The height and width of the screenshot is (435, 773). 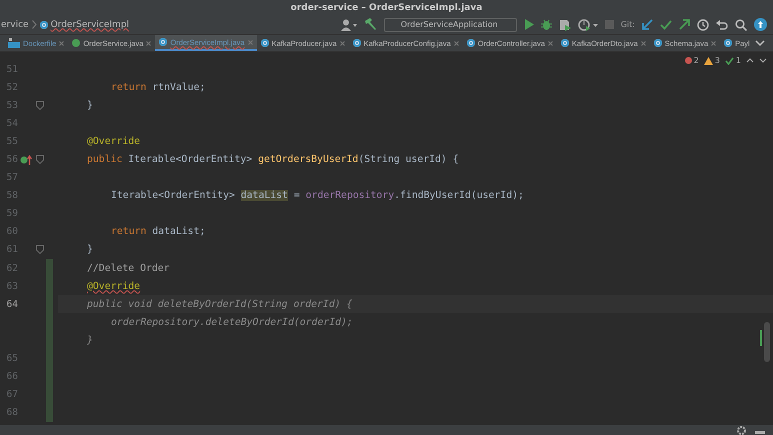 What do you see at coordinates (741, 430) in the screenshot?
I see `settings-icon` at bounding box center [741, 430].